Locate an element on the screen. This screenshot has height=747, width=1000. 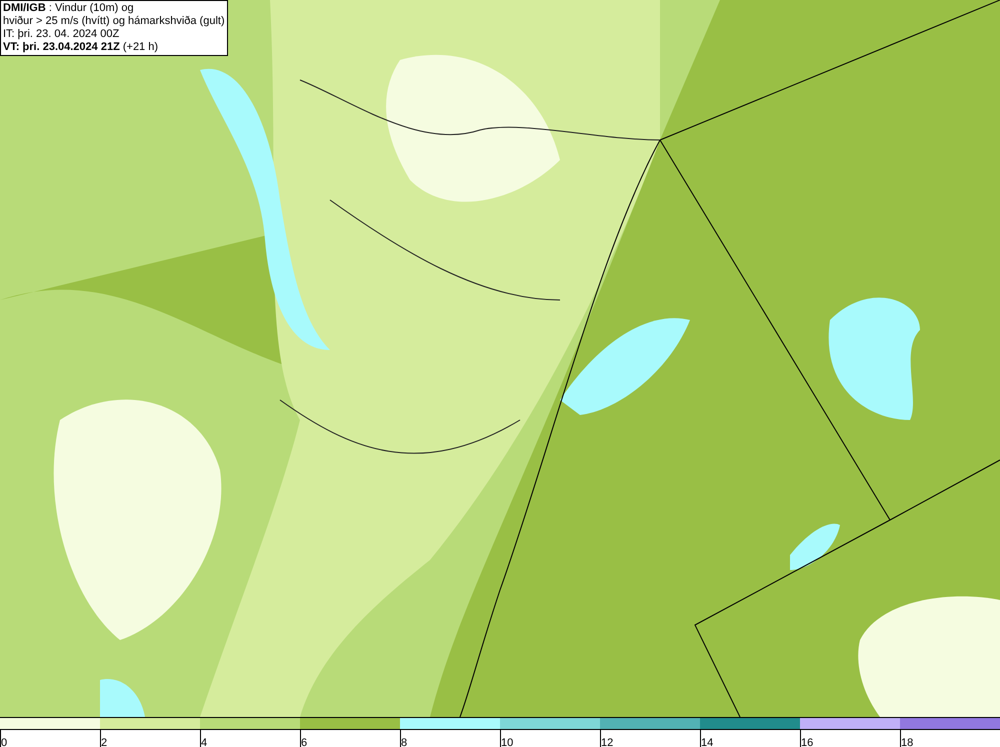
scale-label: 6 is located at coordinates (304, 742).